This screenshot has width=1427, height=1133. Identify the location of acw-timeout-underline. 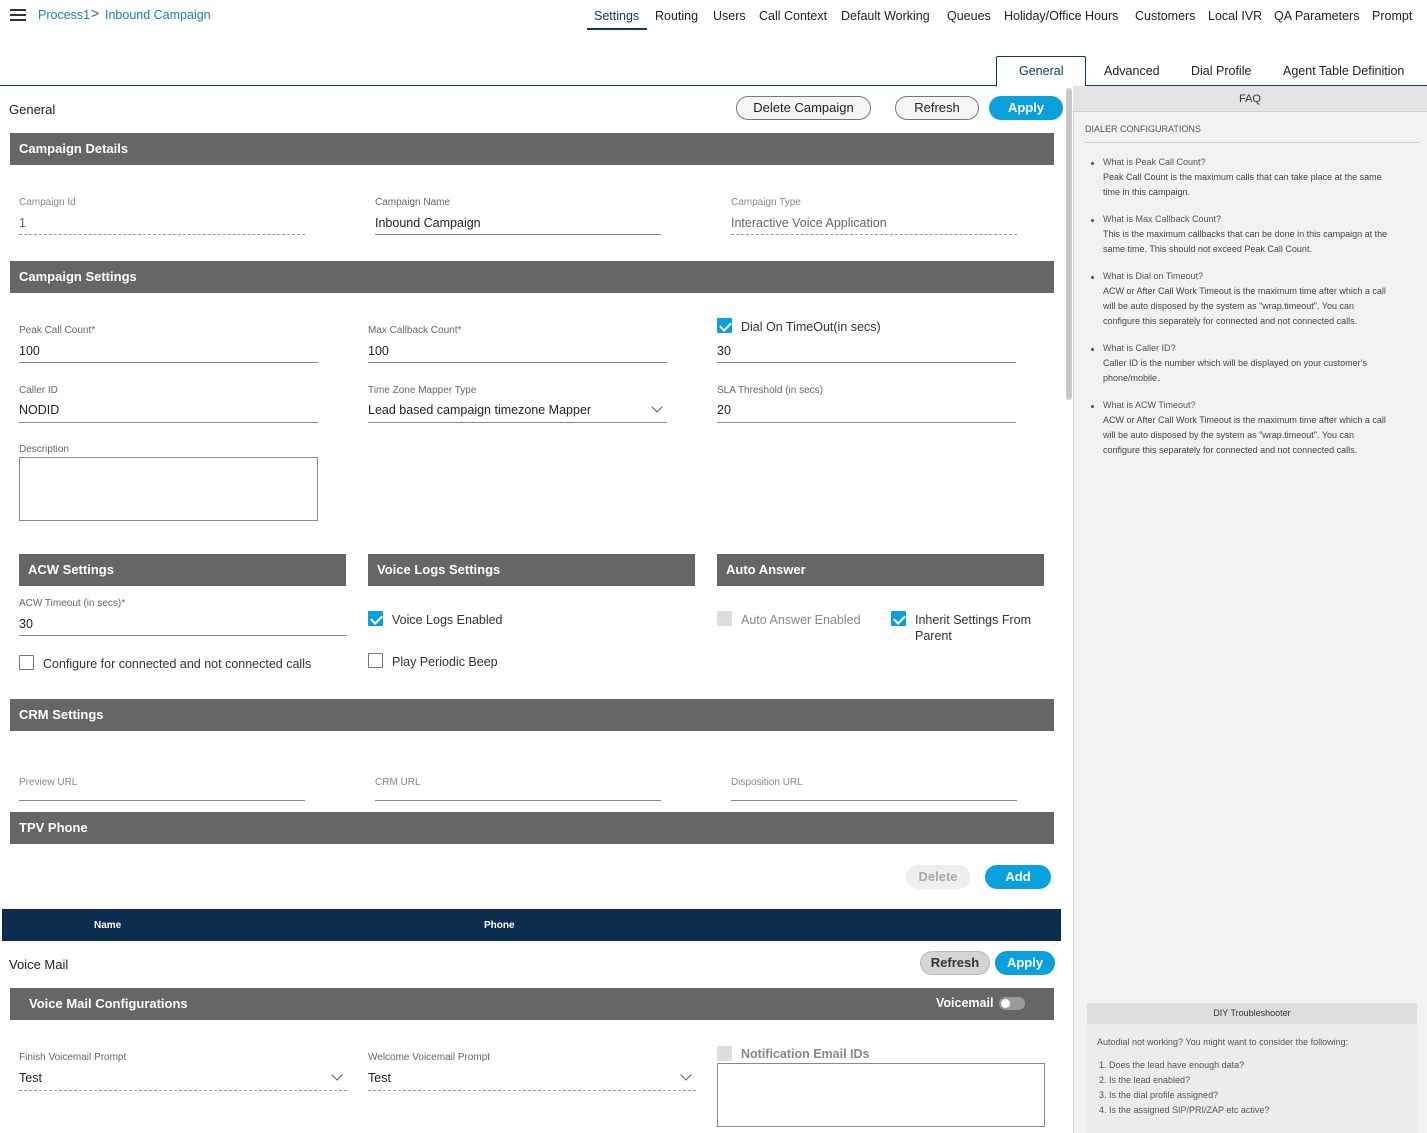
(183, 635).